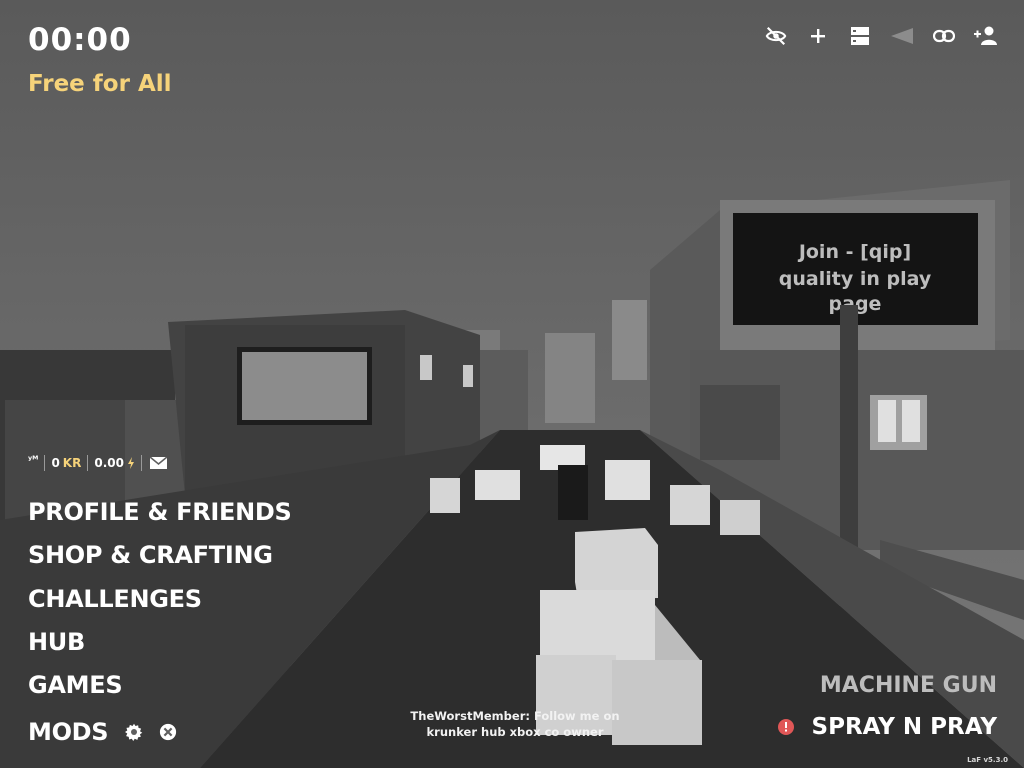 This screenshot has width=1024, height=768. Describe the element at coordinates (860, 36) in the screenshot. I see `server-browser-icon` at that location.